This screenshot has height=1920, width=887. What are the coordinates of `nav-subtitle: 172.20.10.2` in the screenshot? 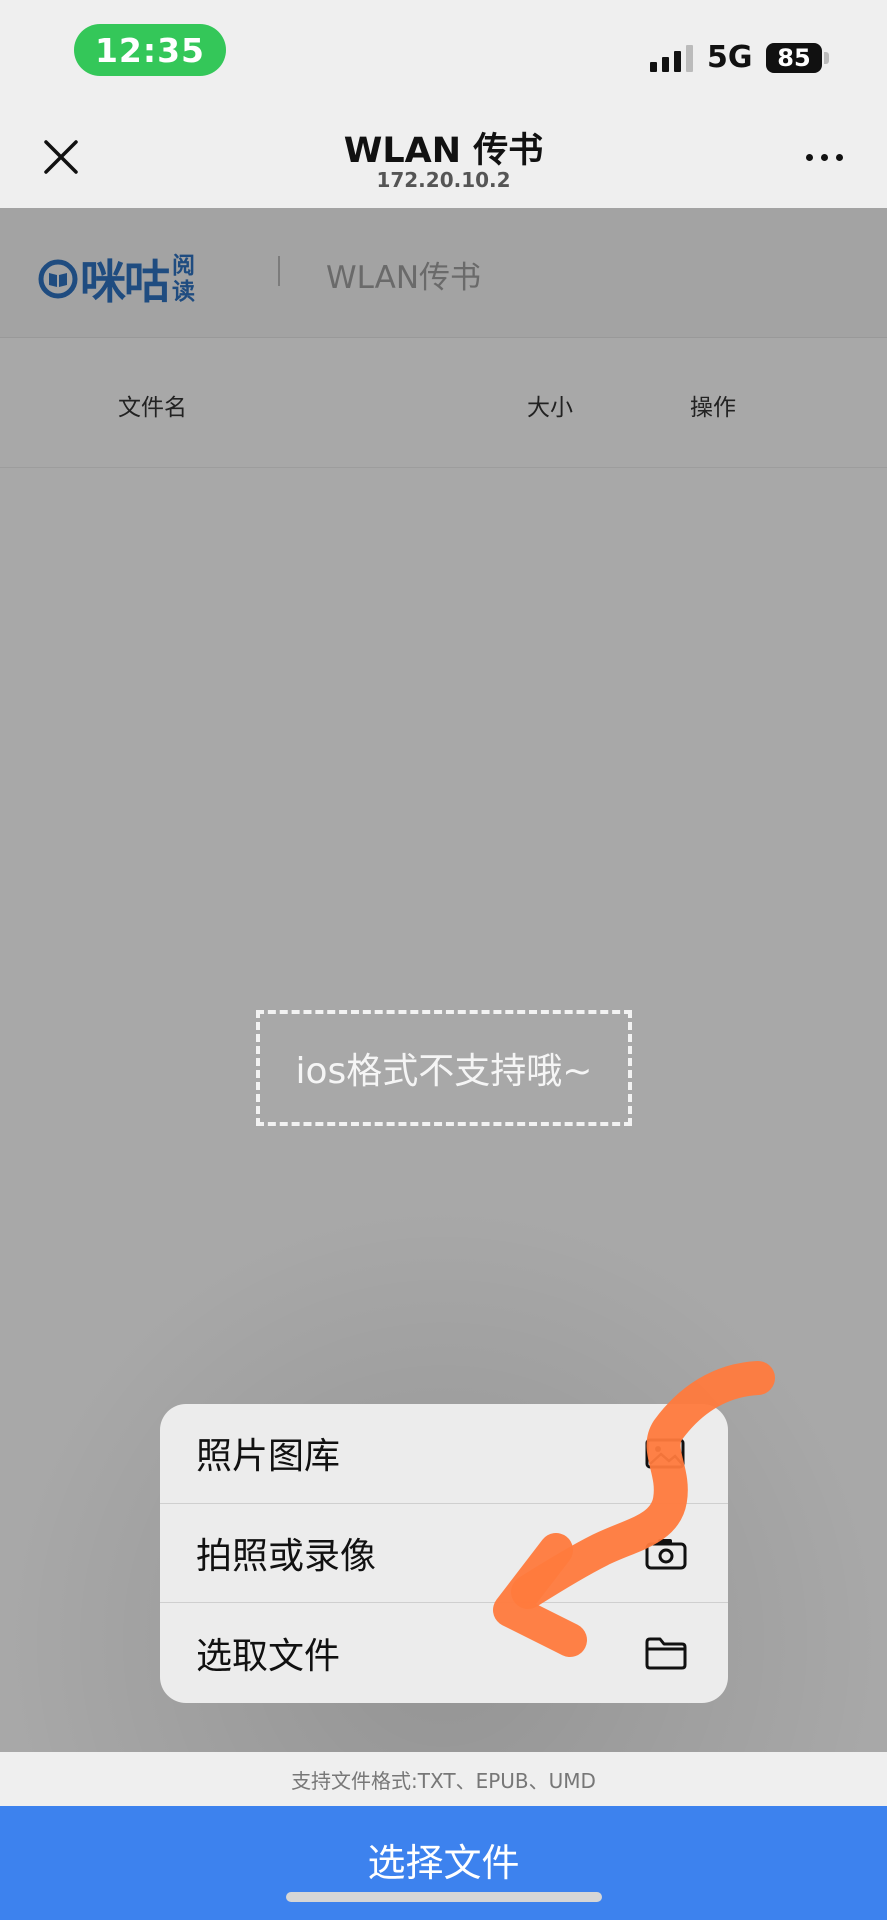 It's located at (443, 180).